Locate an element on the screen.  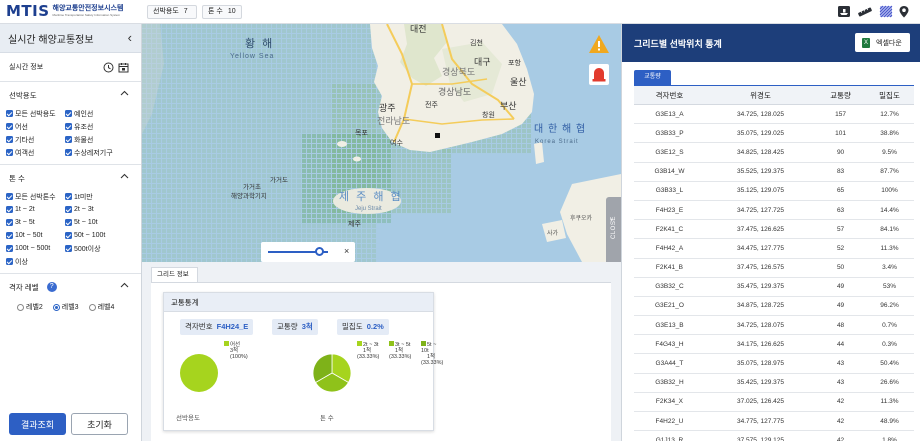
table-row: G3B32_H 35.425, 129.375 43 26.6% is located at coordinates (774, 383).